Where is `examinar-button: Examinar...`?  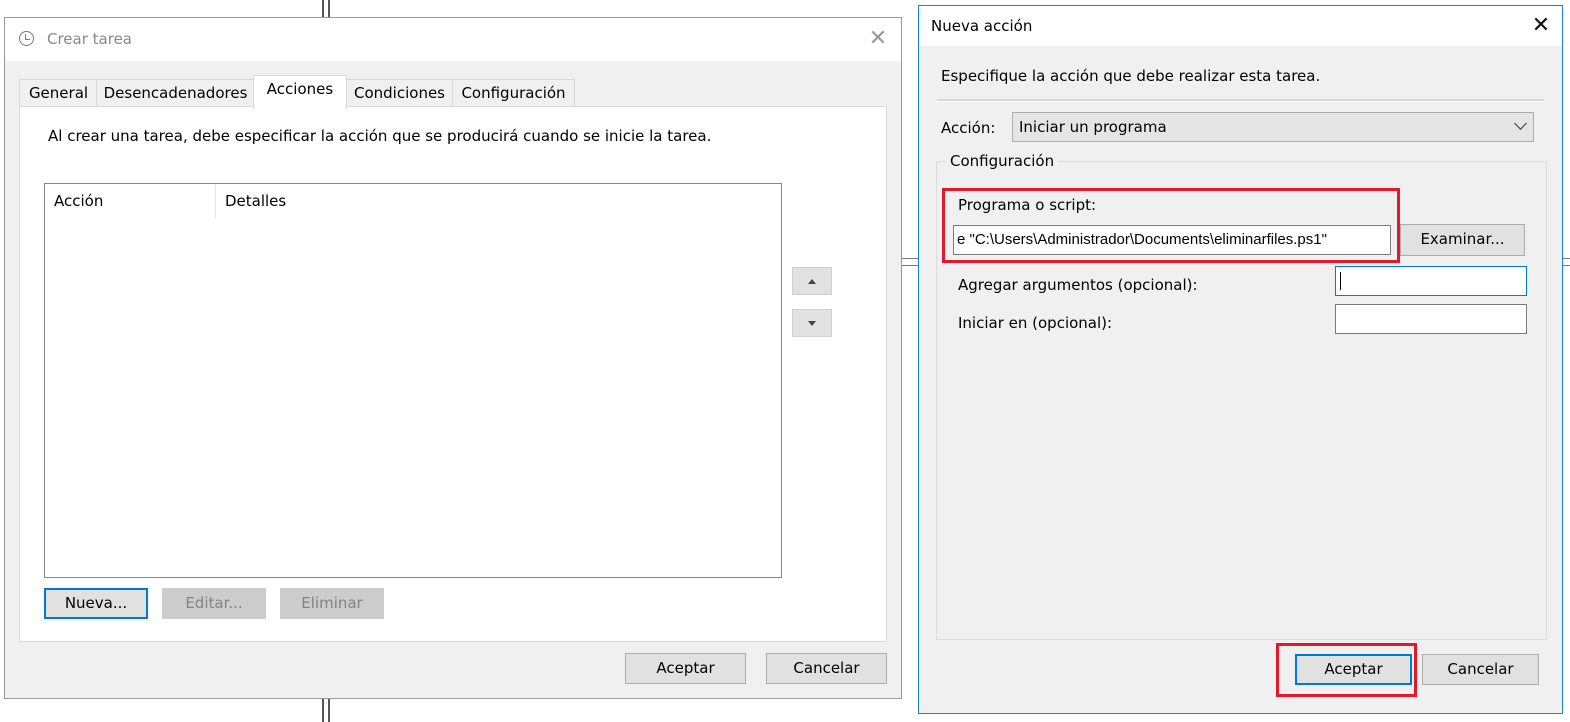
examinar-button: Examinar... is located at coordinates (1462, 240).